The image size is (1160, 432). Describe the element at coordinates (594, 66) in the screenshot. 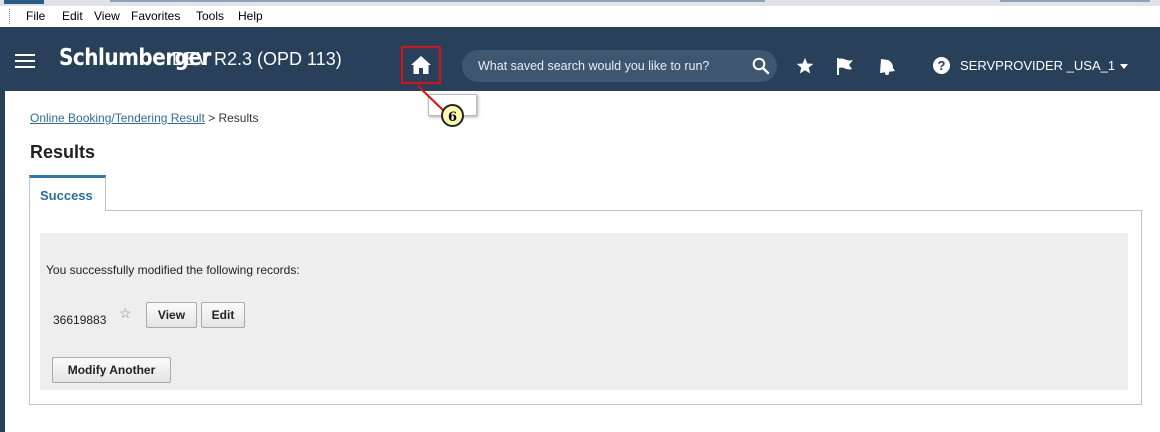

I see `search-placeholder: What saved search would you like to run?` at that location.